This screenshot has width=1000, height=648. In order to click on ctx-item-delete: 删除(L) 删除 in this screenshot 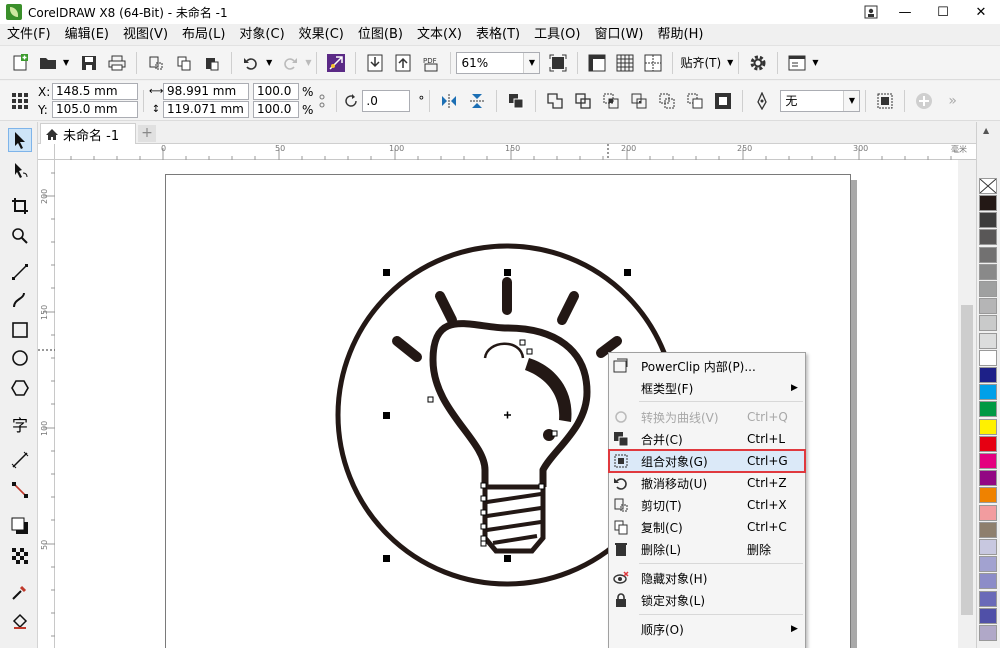, I will do `click(707, 549)`.